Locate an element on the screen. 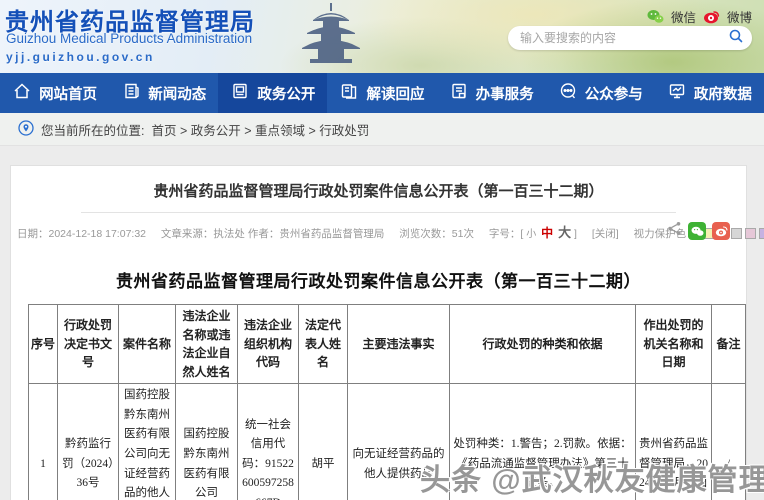  table-cell: 胡平 is located at coordinates (323, 441).